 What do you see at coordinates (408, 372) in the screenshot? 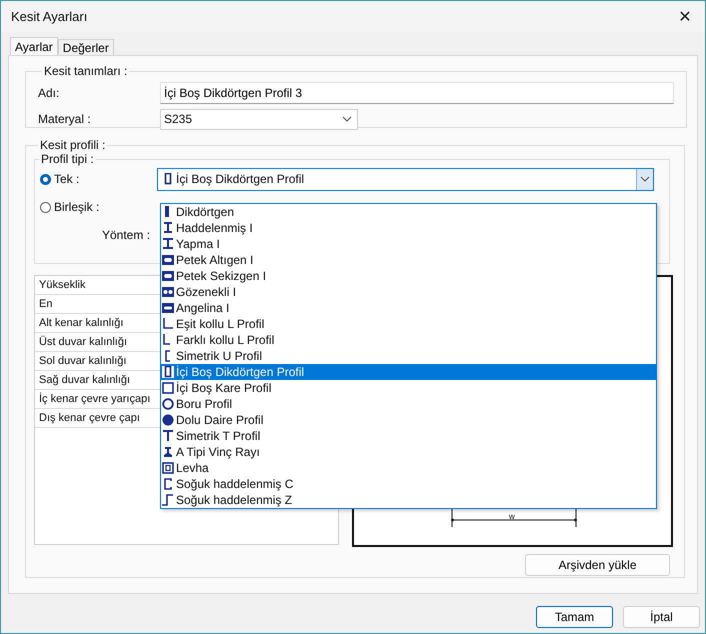
I see `dropdown-item: İçi Boş Dikdörtgen Profil` at bounding box center [408, 372].